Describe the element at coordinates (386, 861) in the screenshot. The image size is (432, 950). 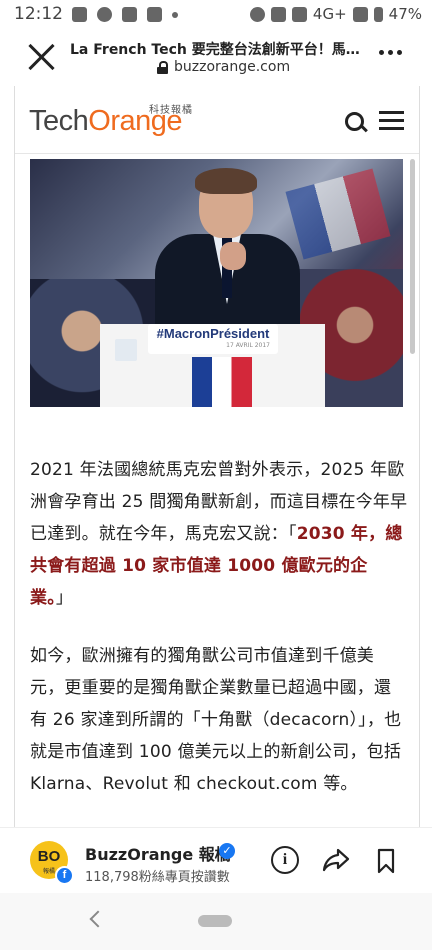
I see `bookmark-icon` at that location.